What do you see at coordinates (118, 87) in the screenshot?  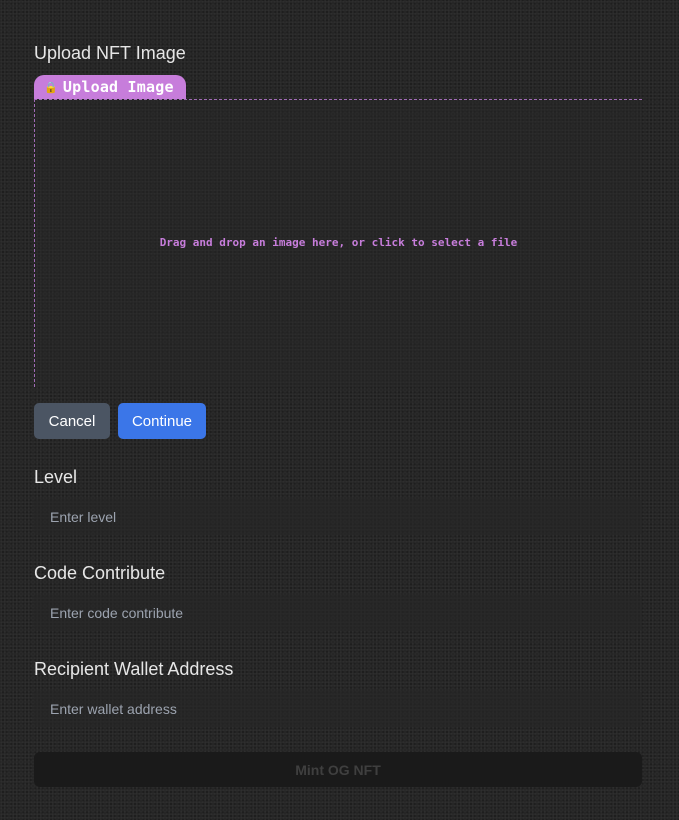 I see `upload-image-tab-label: Upload Image` at bounding box center [118, 87].